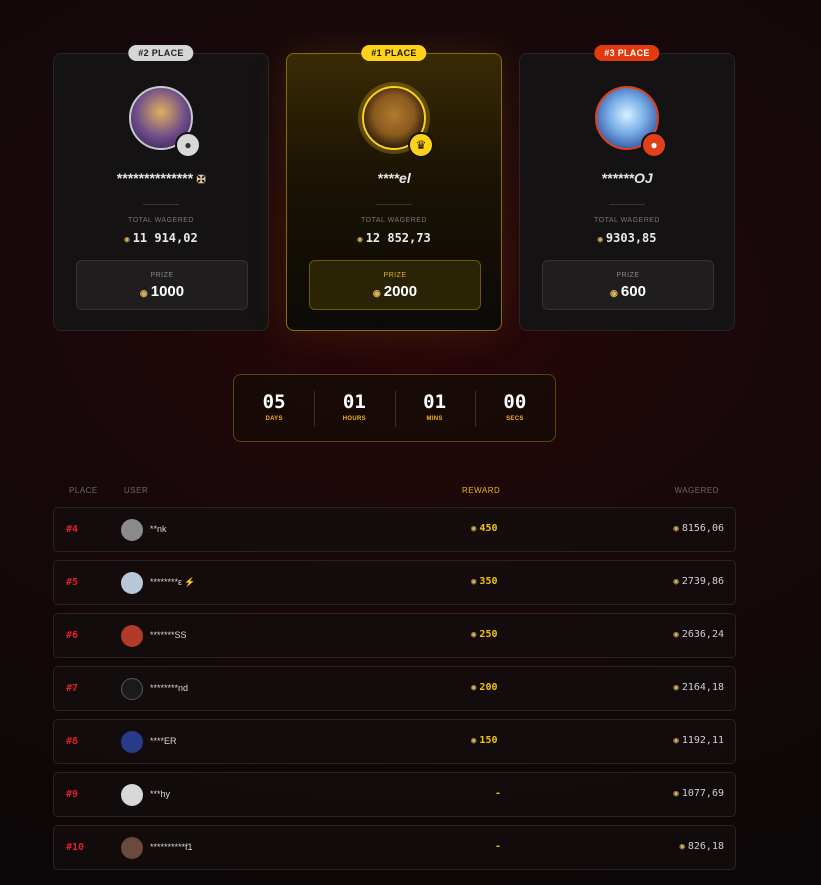 The height and width of the screenshot is (885, 821). I want to click on username: ************** ✠, so click(161, 178).